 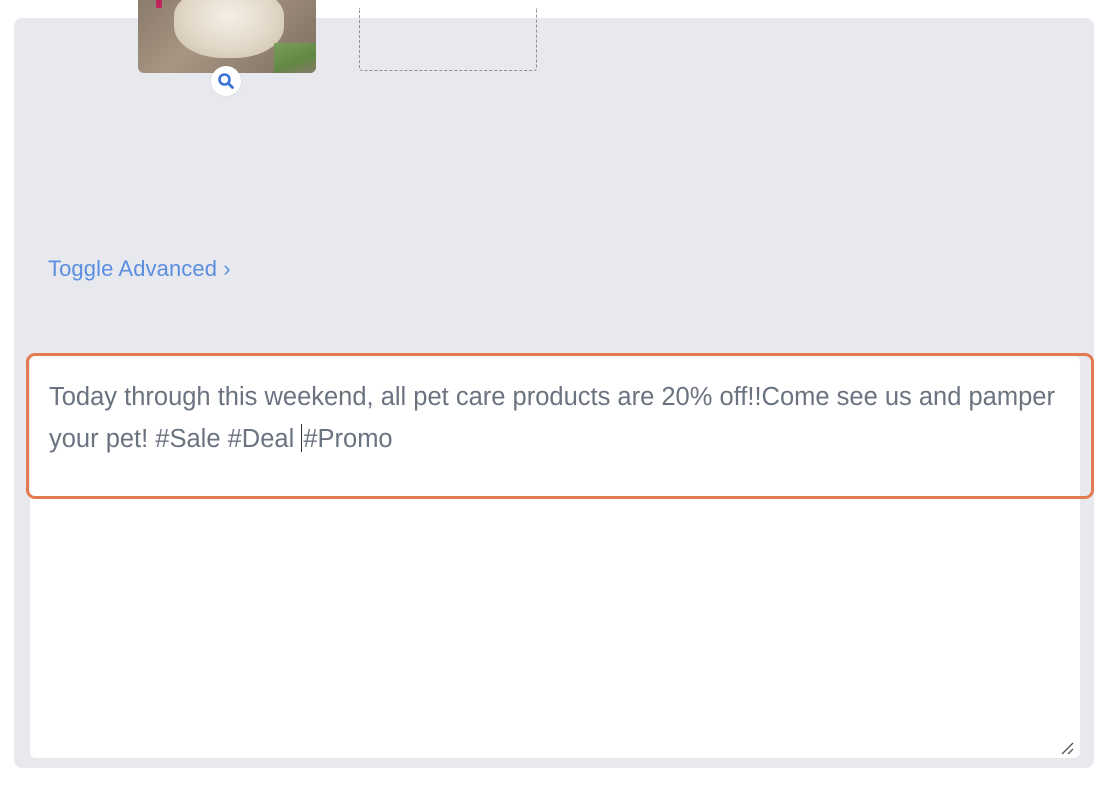 What do you see at coordinates (227, 268) in the screenshot?
I see `chevron-right-icon: ›` at bounding box center [227, 268].